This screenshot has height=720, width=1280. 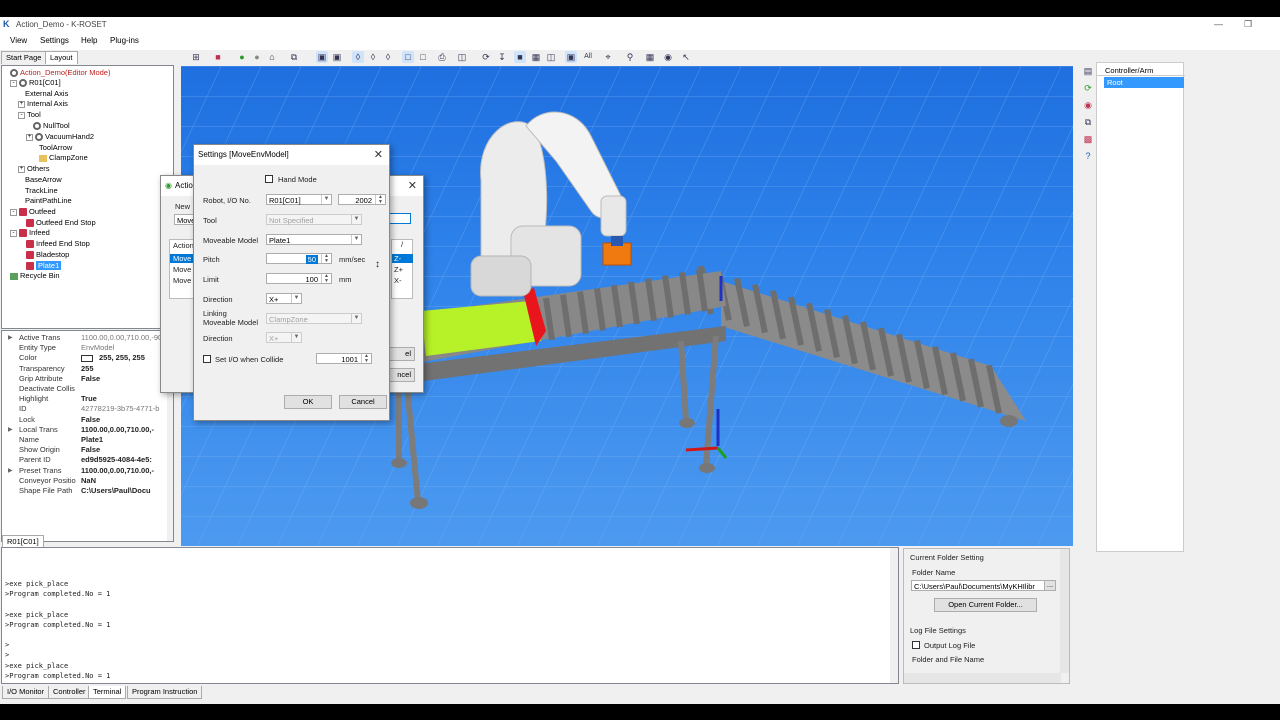 What do you see at coordinates (978, 585) in the screenshot?
I see `folder-path-field: C:\Users\Paul\Documents\MyKHIlibr` at bounding box center [978, 585].